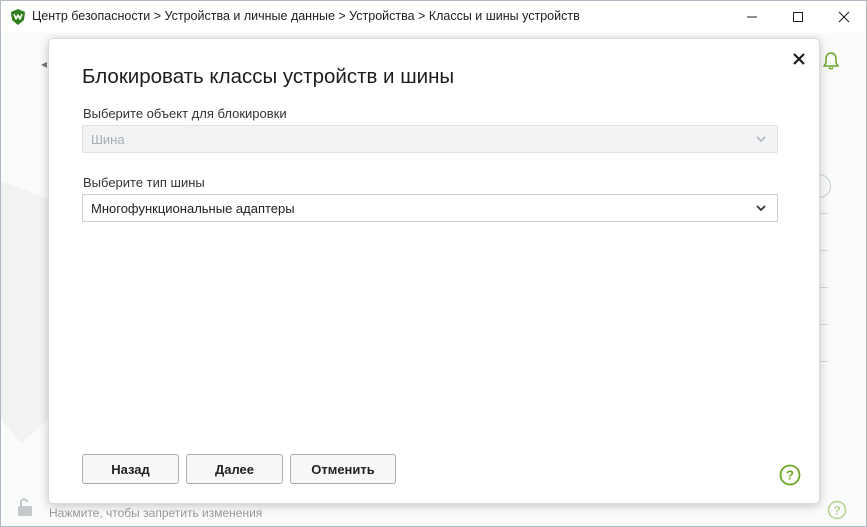  I want to click on maximize-button, so click(798, 16).